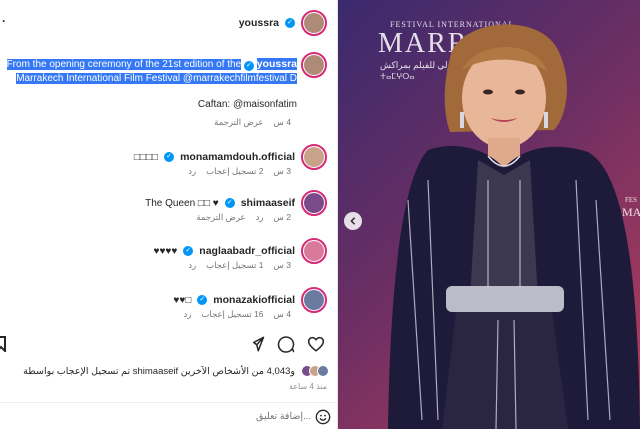  What do you see at coordinates (211, 416) in the screenshot?
I see `comment-input` at bounding box center [211, 416].